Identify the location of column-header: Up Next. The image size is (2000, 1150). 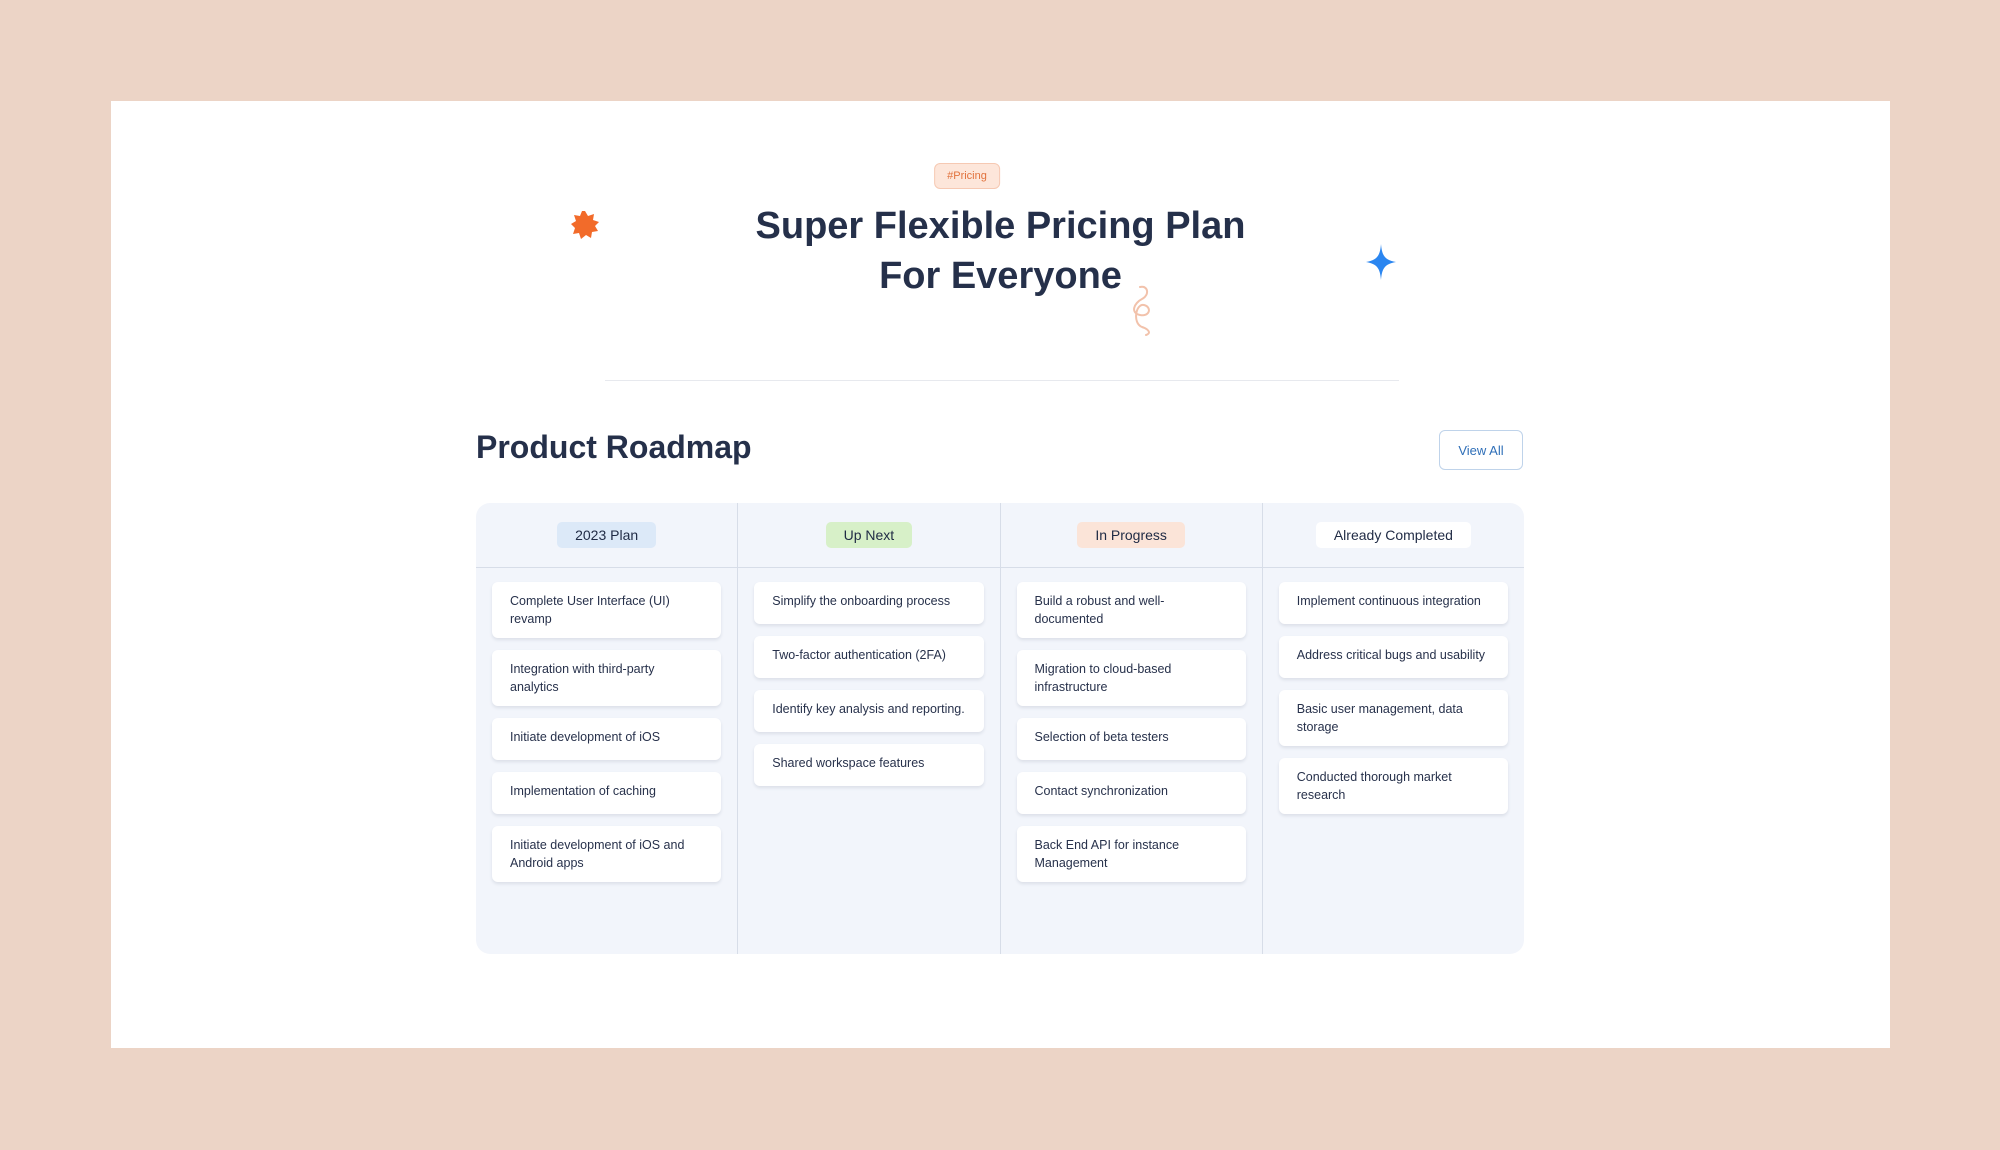
(869, 535).